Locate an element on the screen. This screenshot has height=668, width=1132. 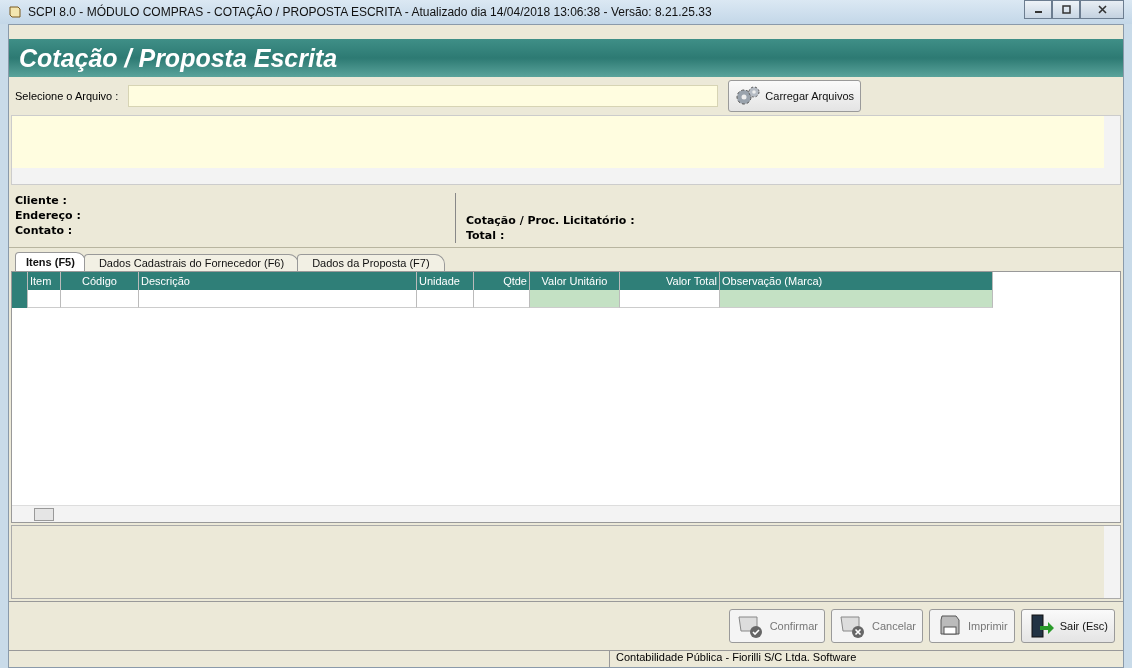
file-input-field is located at coordinates (423, 96).